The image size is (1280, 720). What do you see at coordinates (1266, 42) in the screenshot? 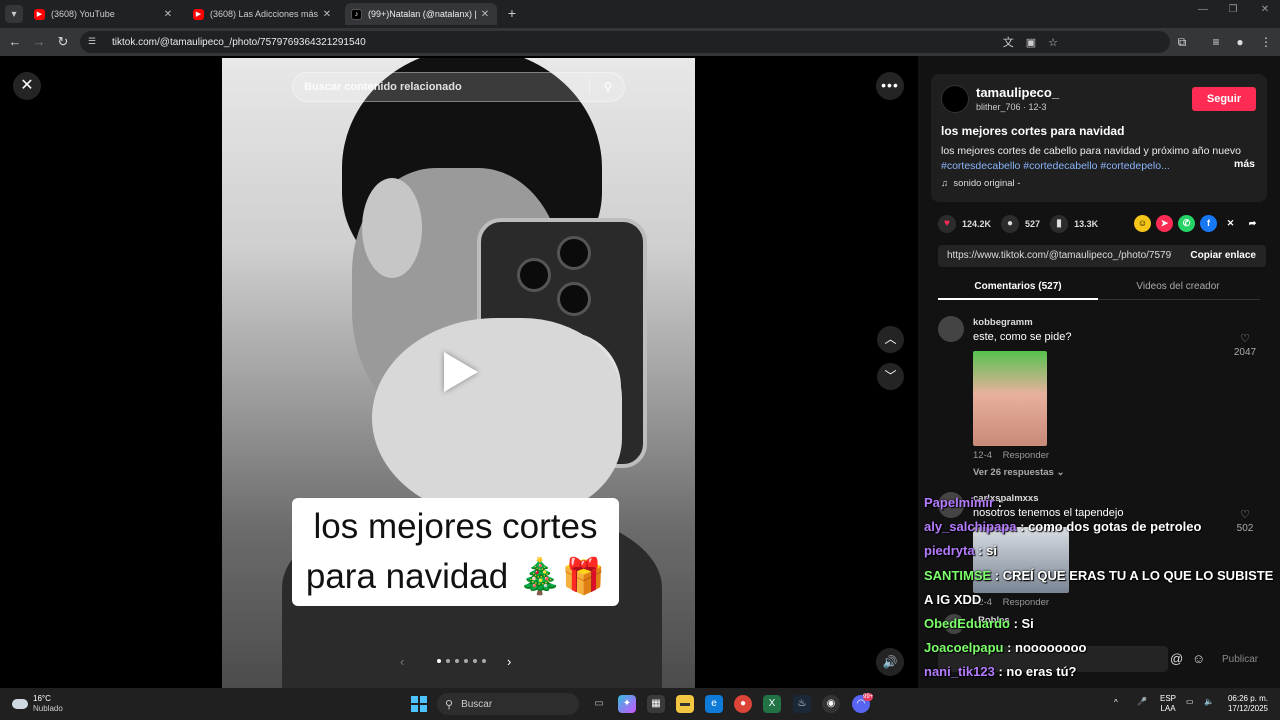
I see `browser-menu-icon: ⋮` at bounding box center [1266, 42].